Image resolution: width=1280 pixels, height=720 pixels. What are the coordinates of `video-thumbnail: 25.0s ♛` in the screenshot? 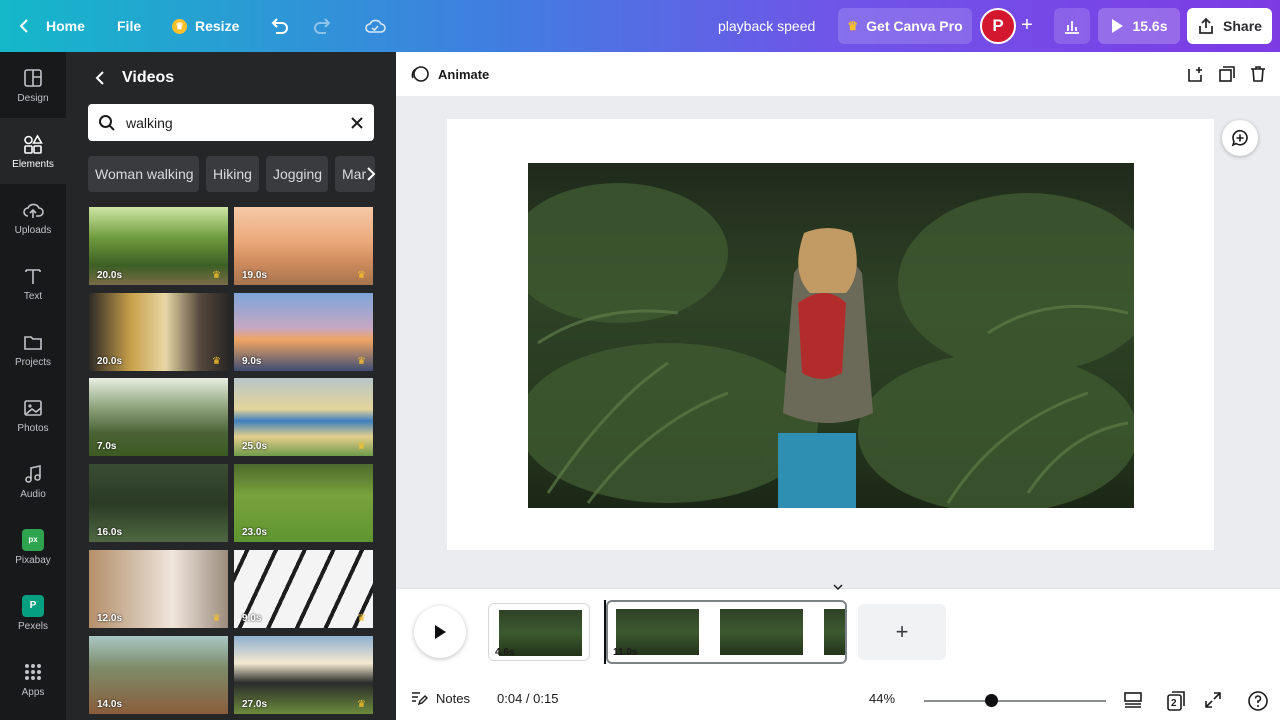 It's located at (303, 417).